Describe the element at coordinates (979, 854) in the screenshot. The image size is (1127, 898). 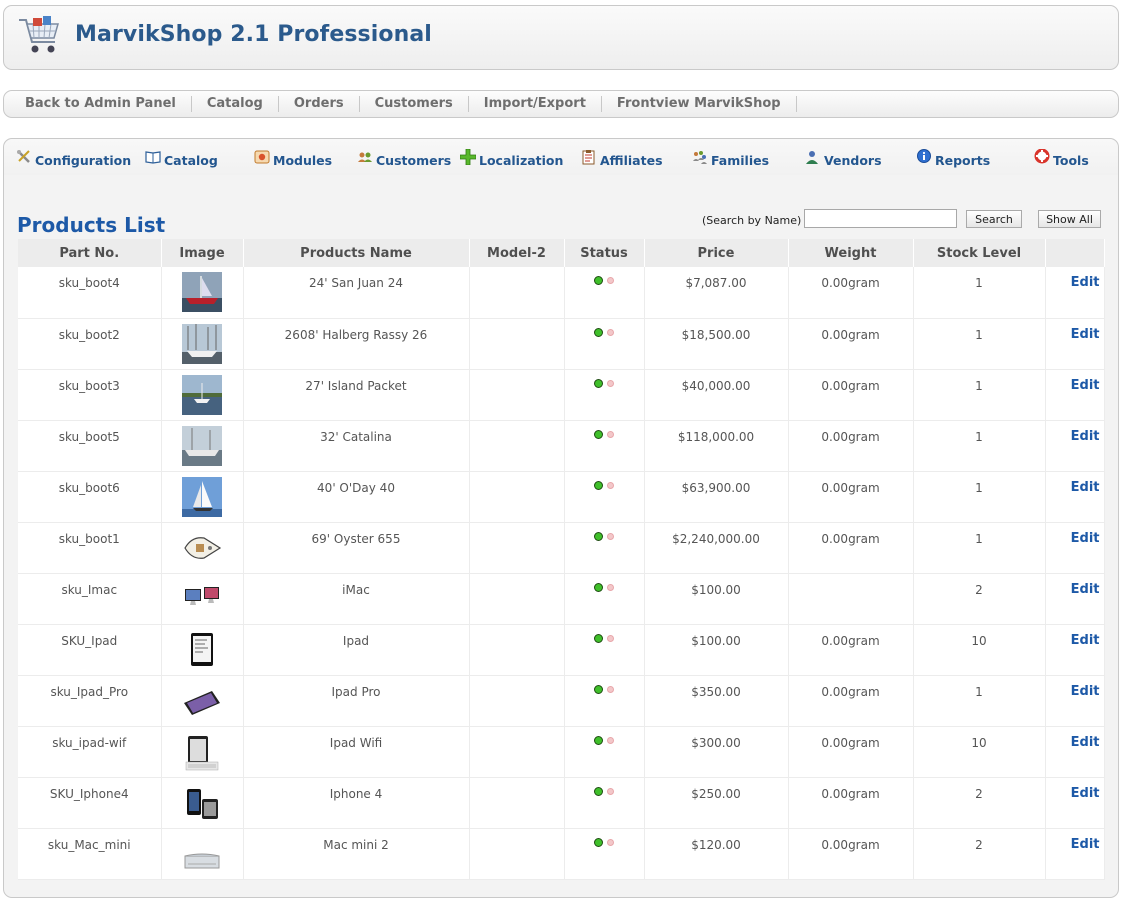
I see `stock-level: 2` at that location.